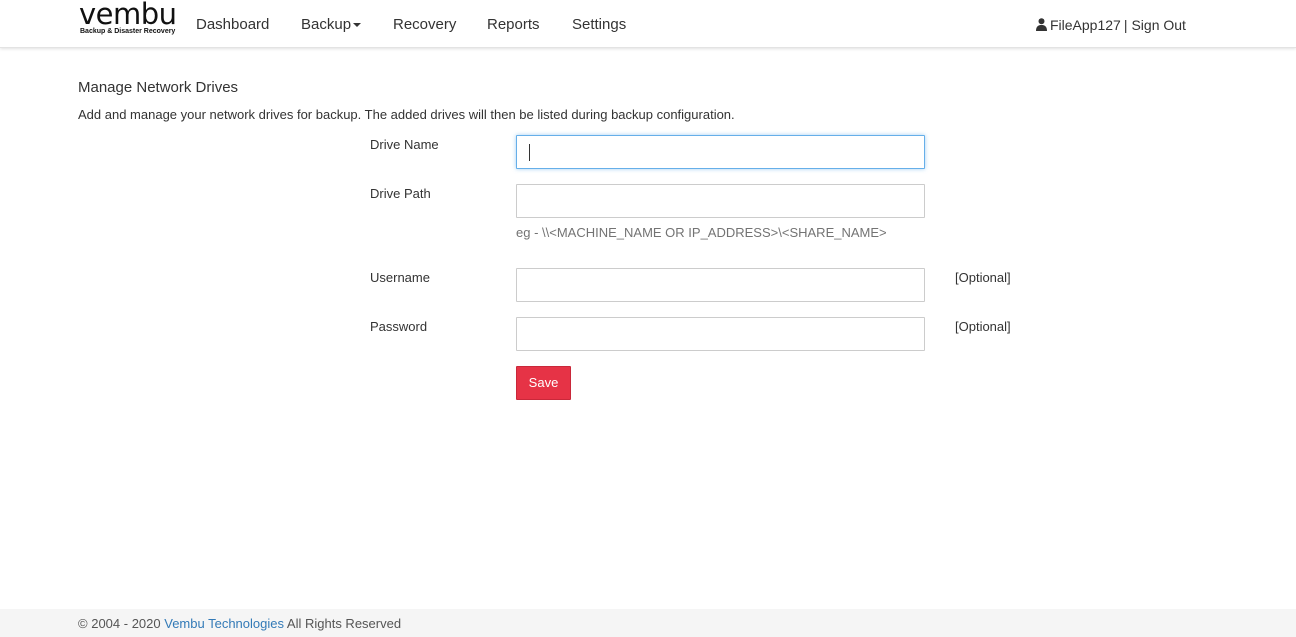 This screenshot has width=1296, height=637. I want to click on caret-down-icon, so click(357, 25).